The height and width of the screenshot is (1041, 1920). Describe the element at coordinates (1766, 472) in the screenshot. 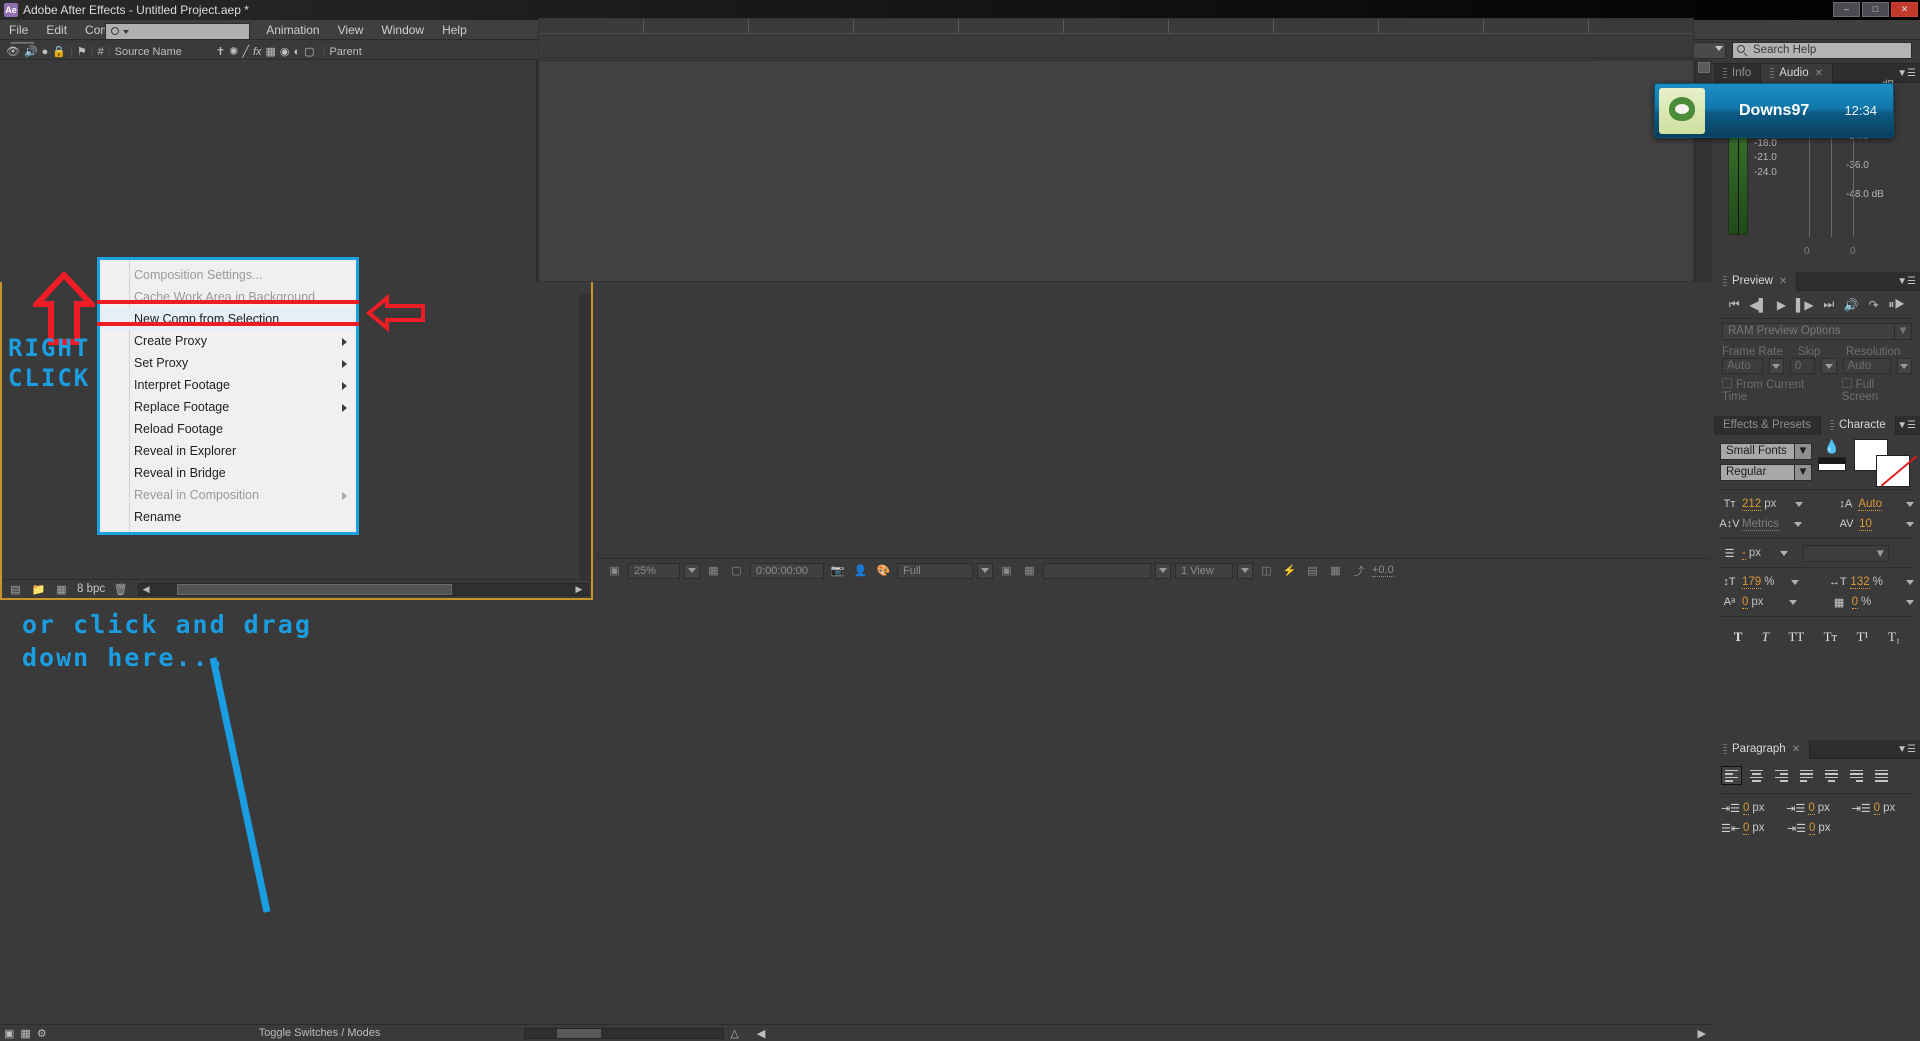

I see `font-style-select: Regular ▼` at that location.